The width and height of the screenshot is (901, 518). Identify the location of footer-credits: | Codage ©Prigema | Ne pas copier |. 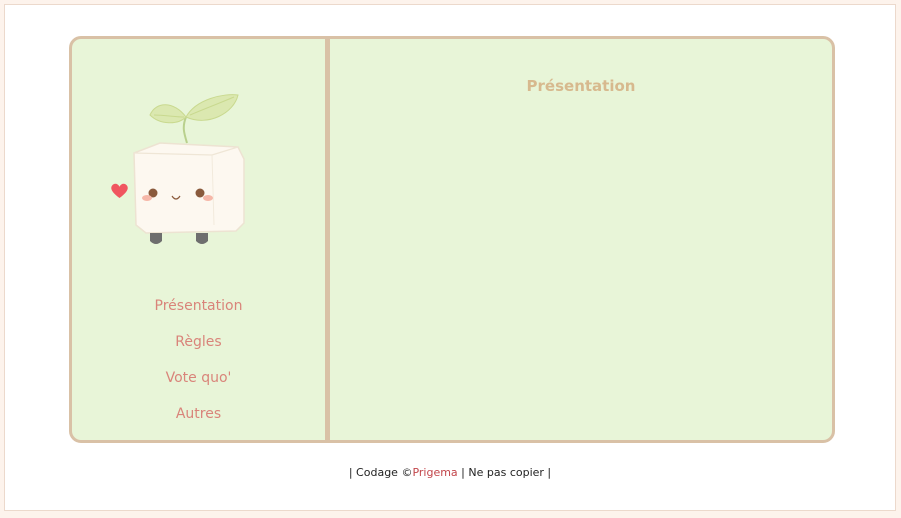
(450, 472).